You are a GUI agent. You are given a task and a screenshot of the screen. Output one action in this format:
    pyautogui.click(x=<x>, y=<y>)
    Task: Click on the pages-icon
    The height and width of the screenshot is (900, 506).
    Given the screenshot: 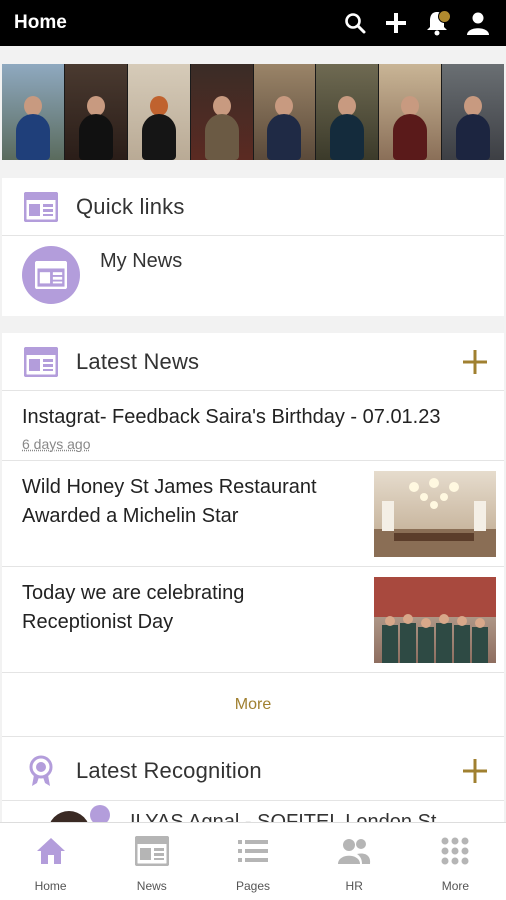 What is the action you would take?
    pyautogui.click(x=253, y=851)
    